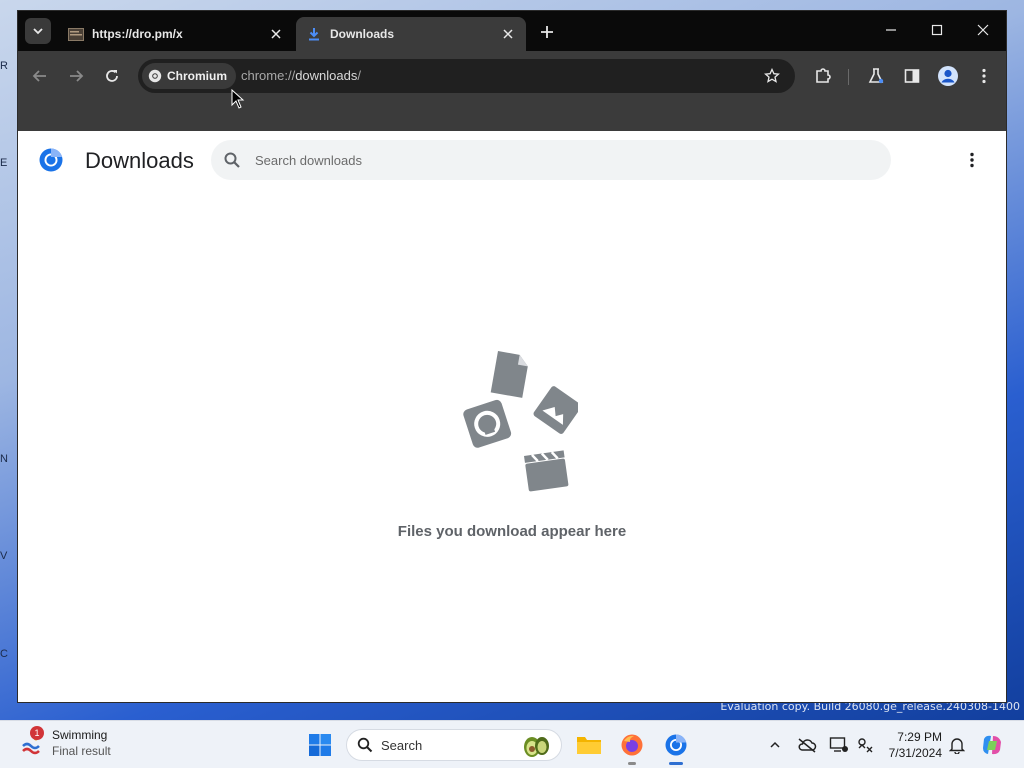 This screenshot has height=768, width=1024. I want to click on firefox-icon, so click(632, 745).